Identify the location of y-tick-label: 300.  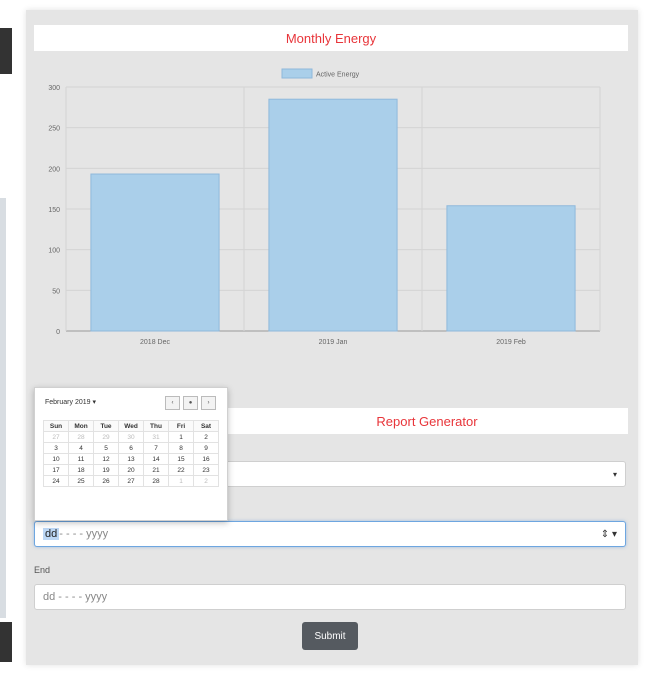
(54, 88).